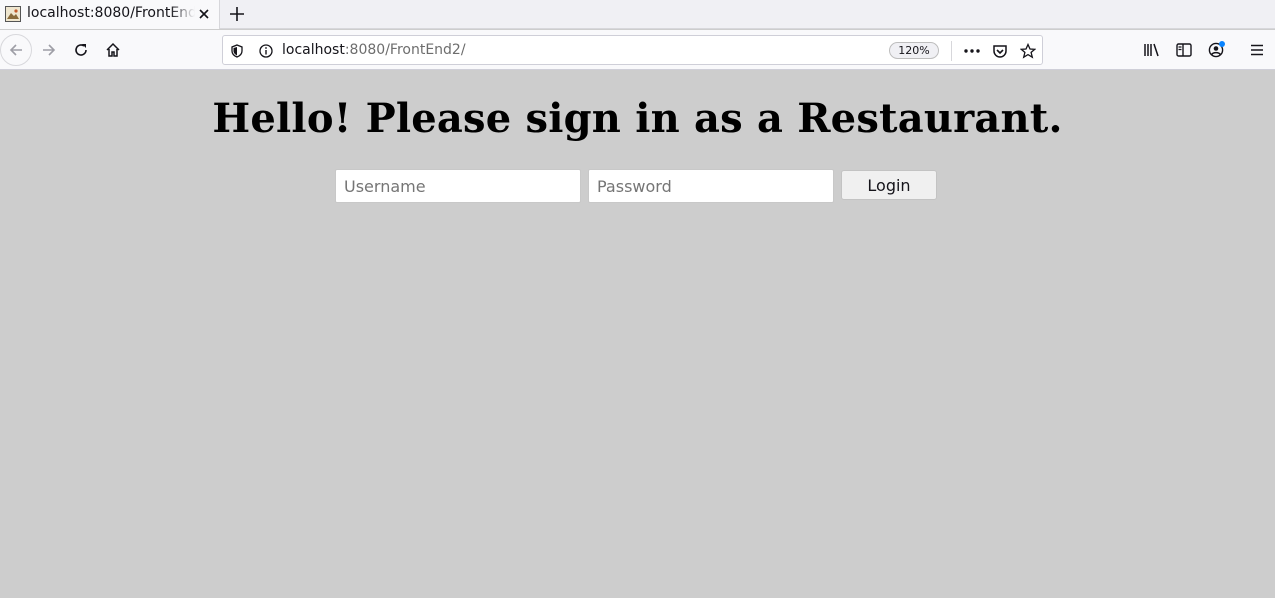 This screenshot has width=1275, height=598. I want to click on account-icon, so click(1216, 50).